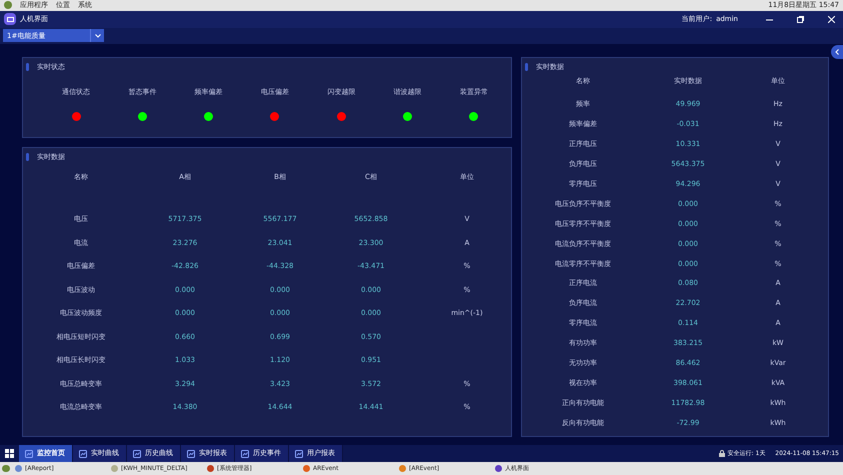  I want to click on restore-icon, so click(800, 19).